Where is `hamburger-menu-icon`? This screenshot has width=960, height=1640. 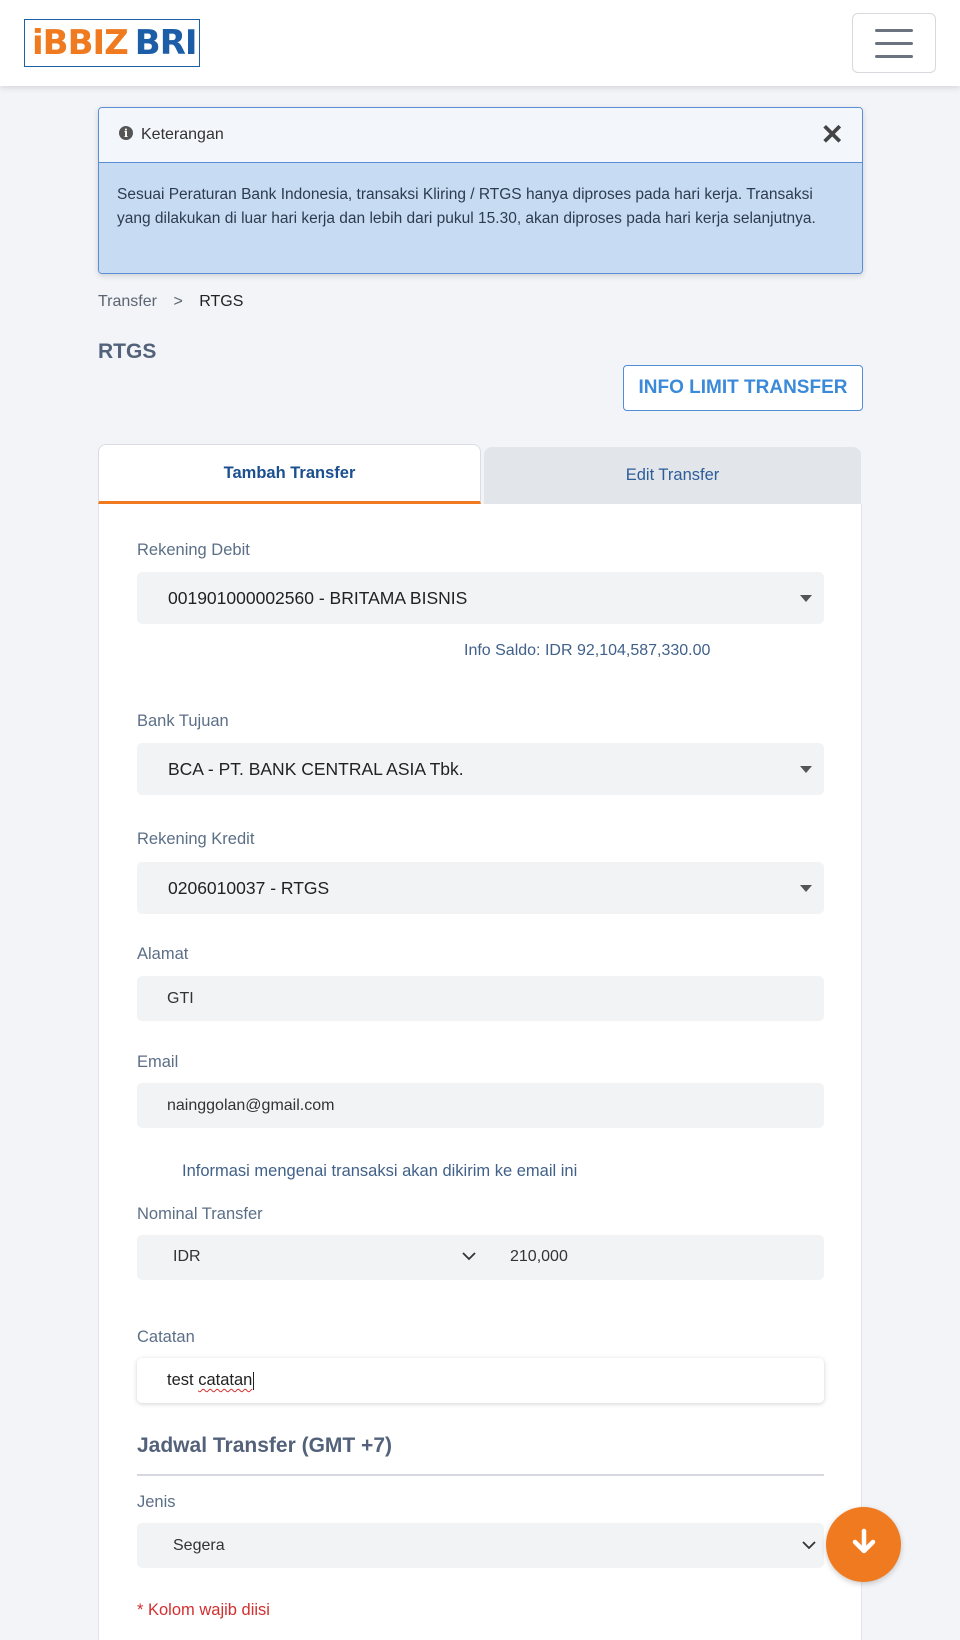 hamburger-menu-icon is located at coordinates (894, 43).